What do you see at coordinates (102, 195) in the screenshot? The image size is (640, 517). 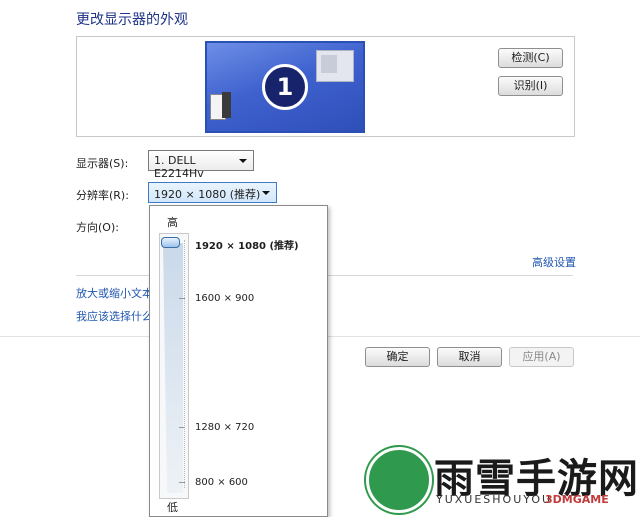 I see `resolution-label: 分辨率(R):` at bounding box center [102, 195].